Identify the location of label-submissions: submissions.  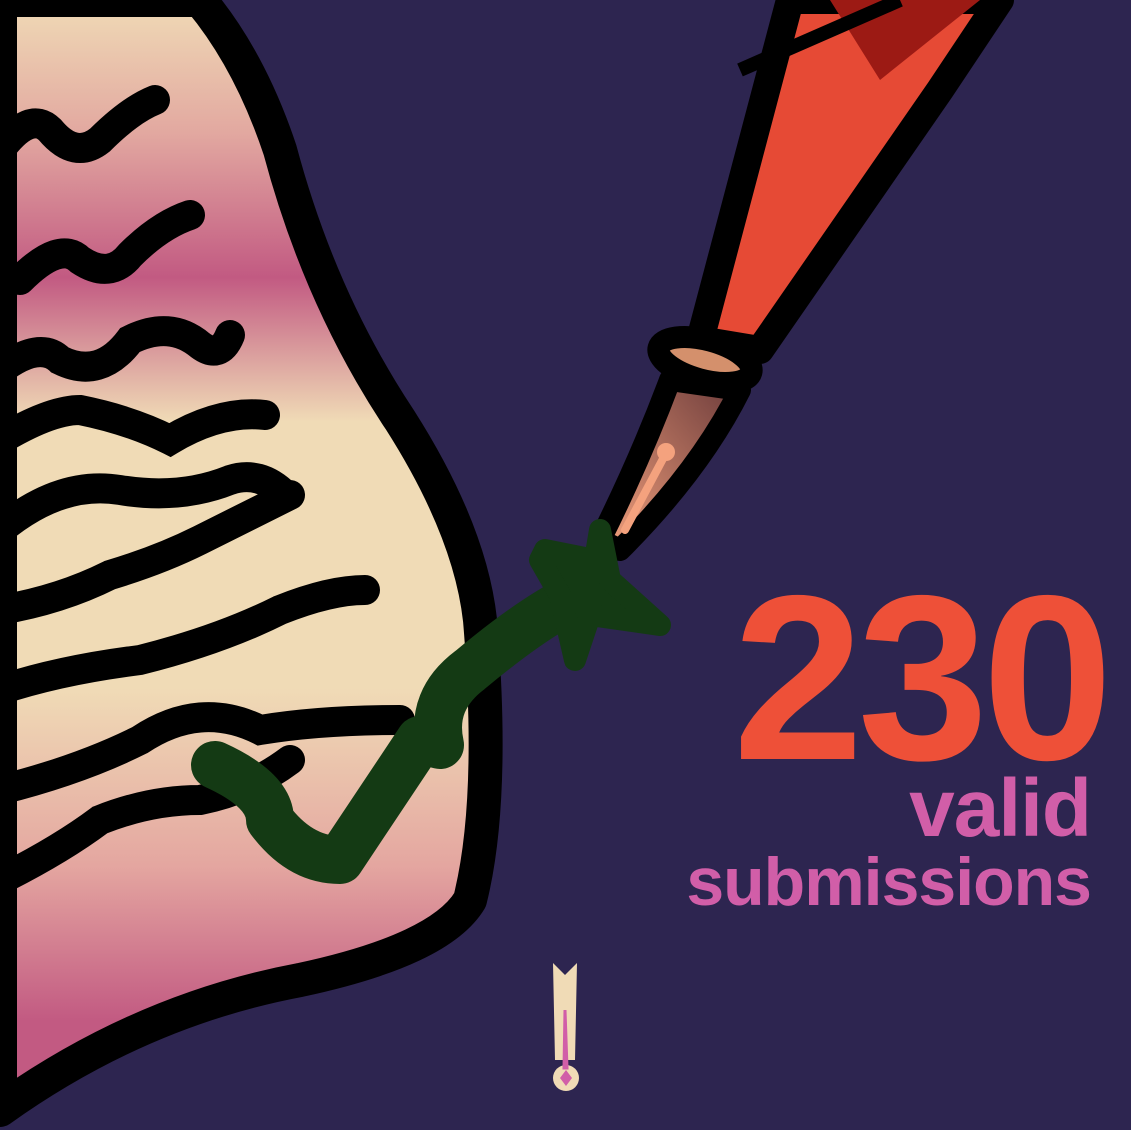
(889, 882).